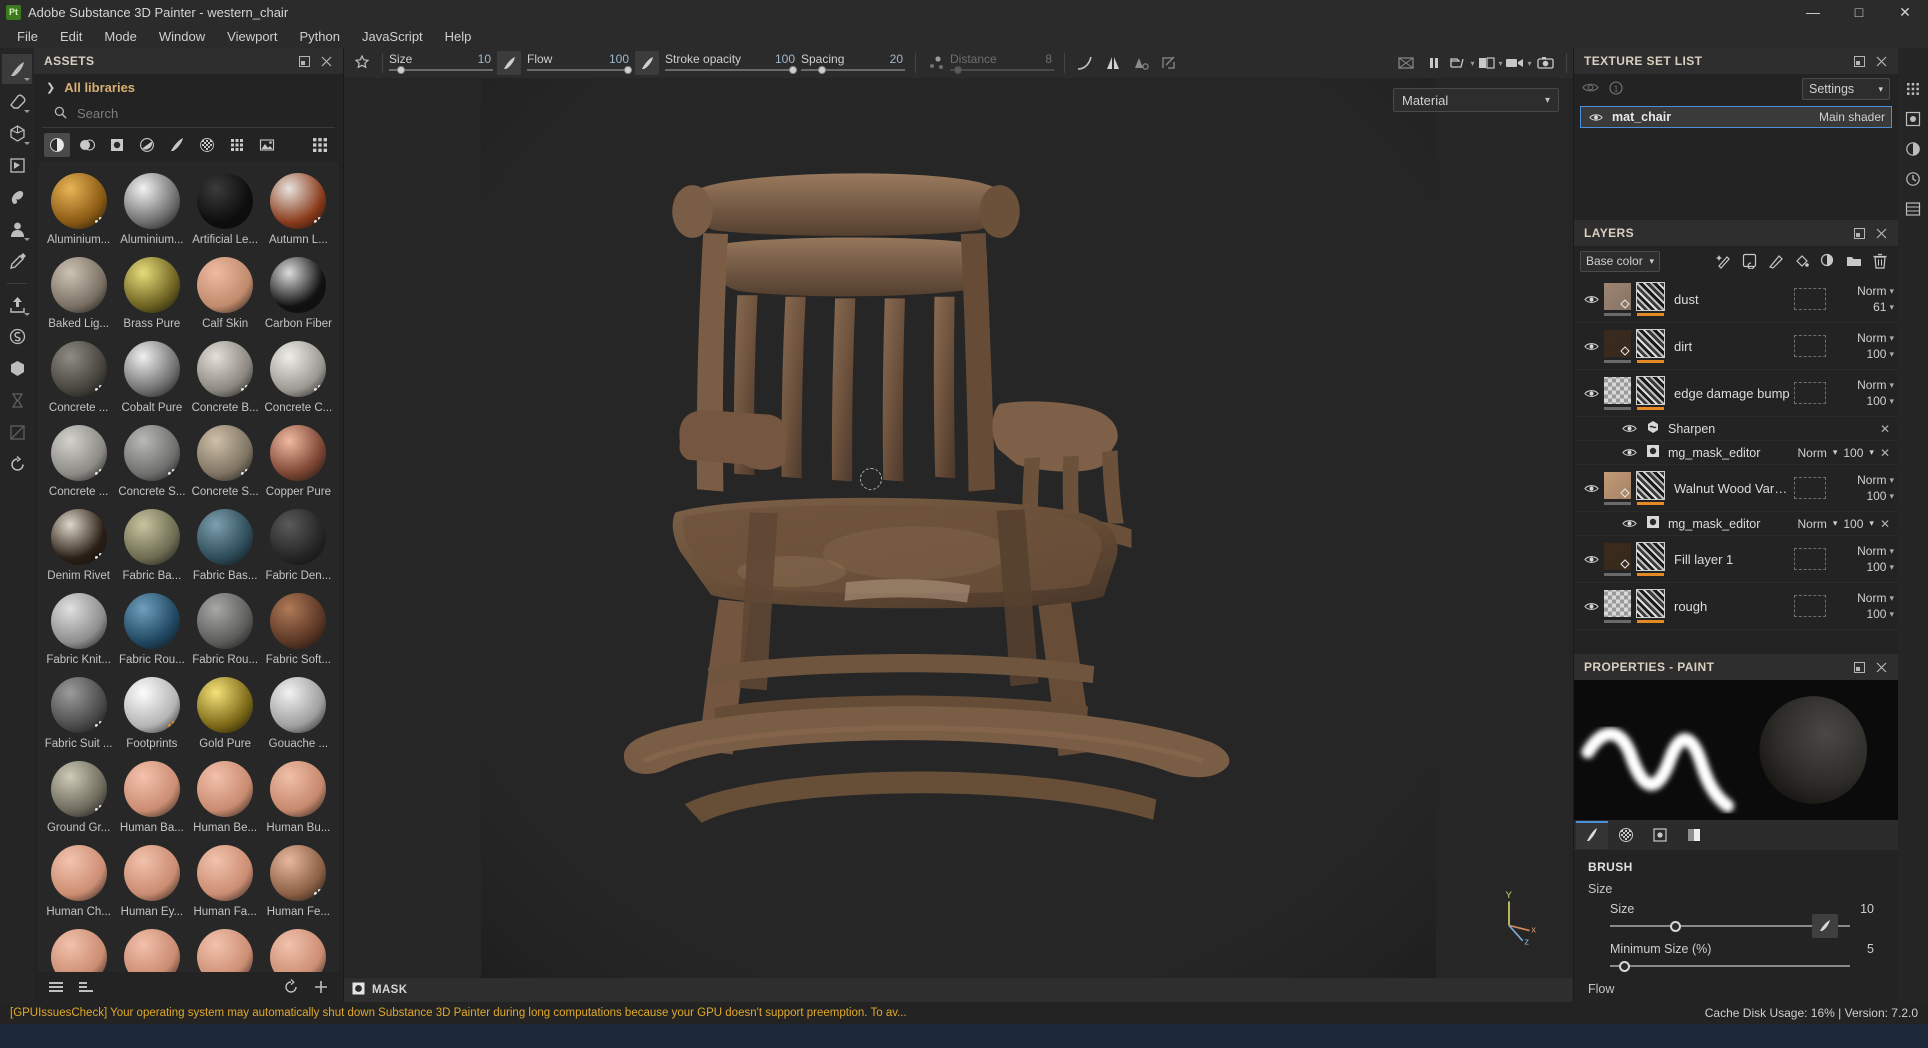  I want to click on environments-filter, so click(267, 145).